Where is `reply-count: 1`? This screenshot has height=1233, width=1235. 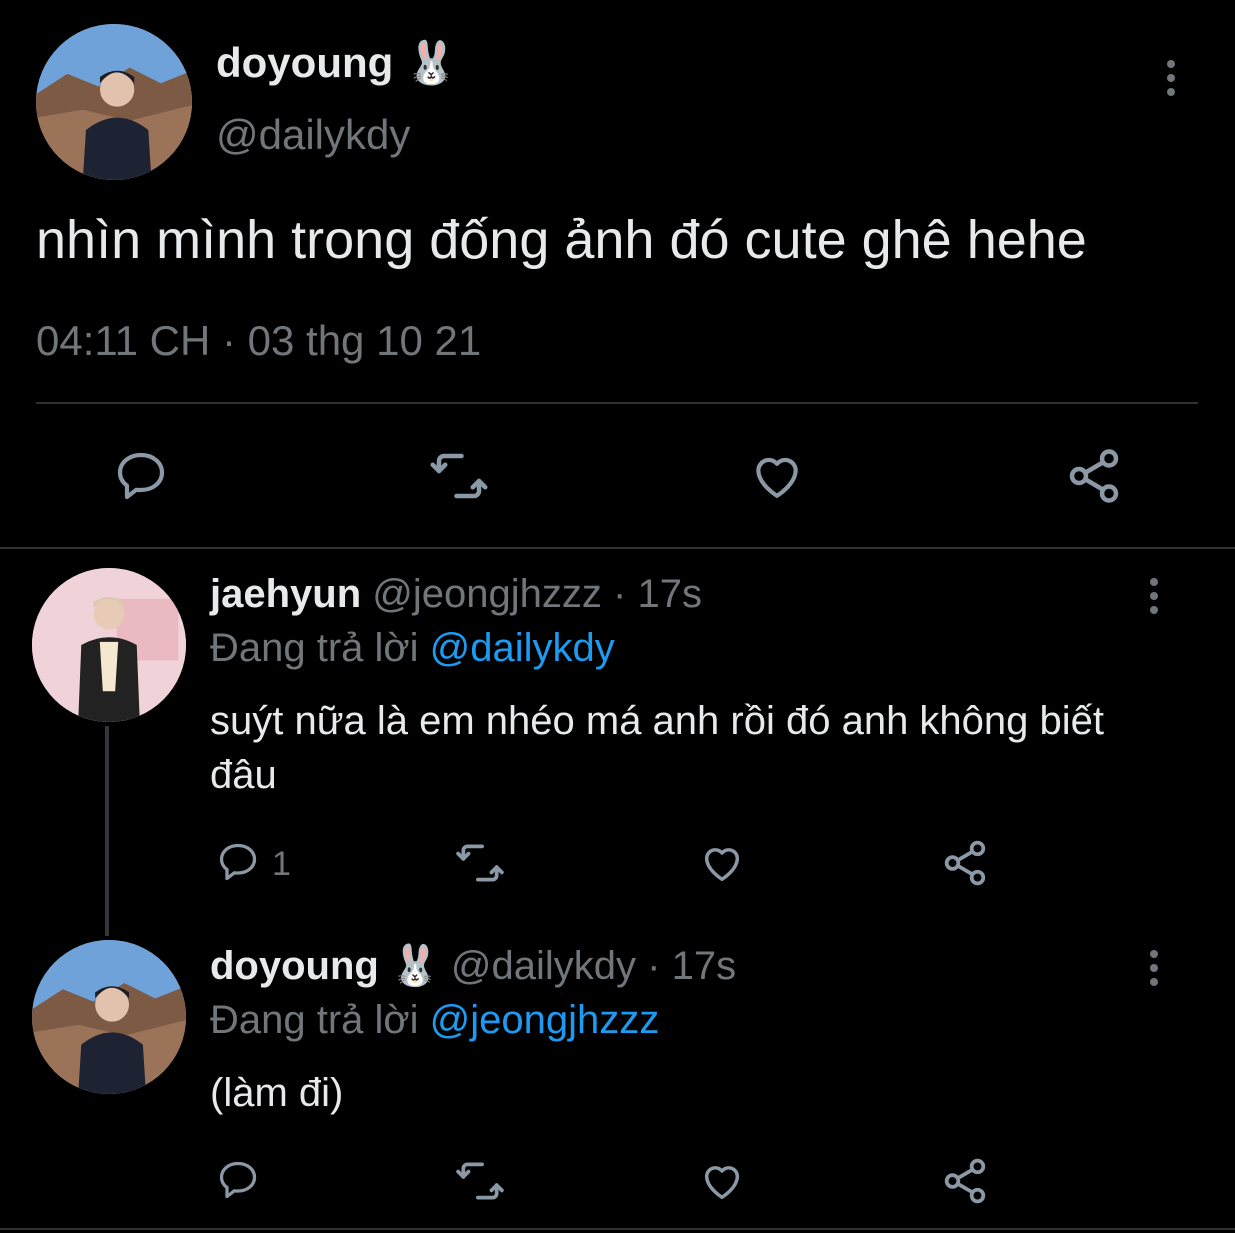
reply-count: 1 is located at coordinates (281, 864).